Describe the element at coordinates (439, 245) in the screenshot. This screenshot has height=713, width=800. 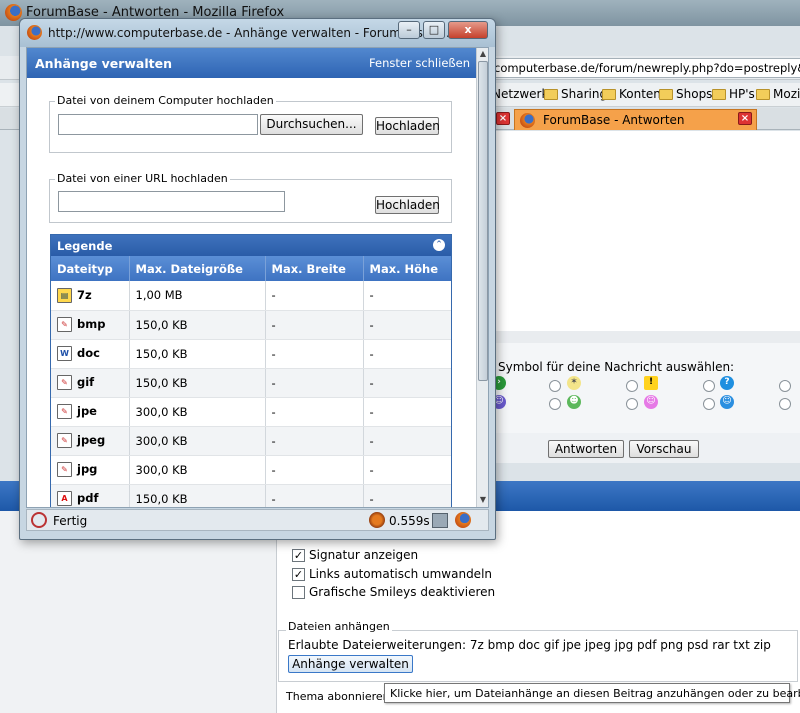
I see `collapse-icon: ⌃` at that location.